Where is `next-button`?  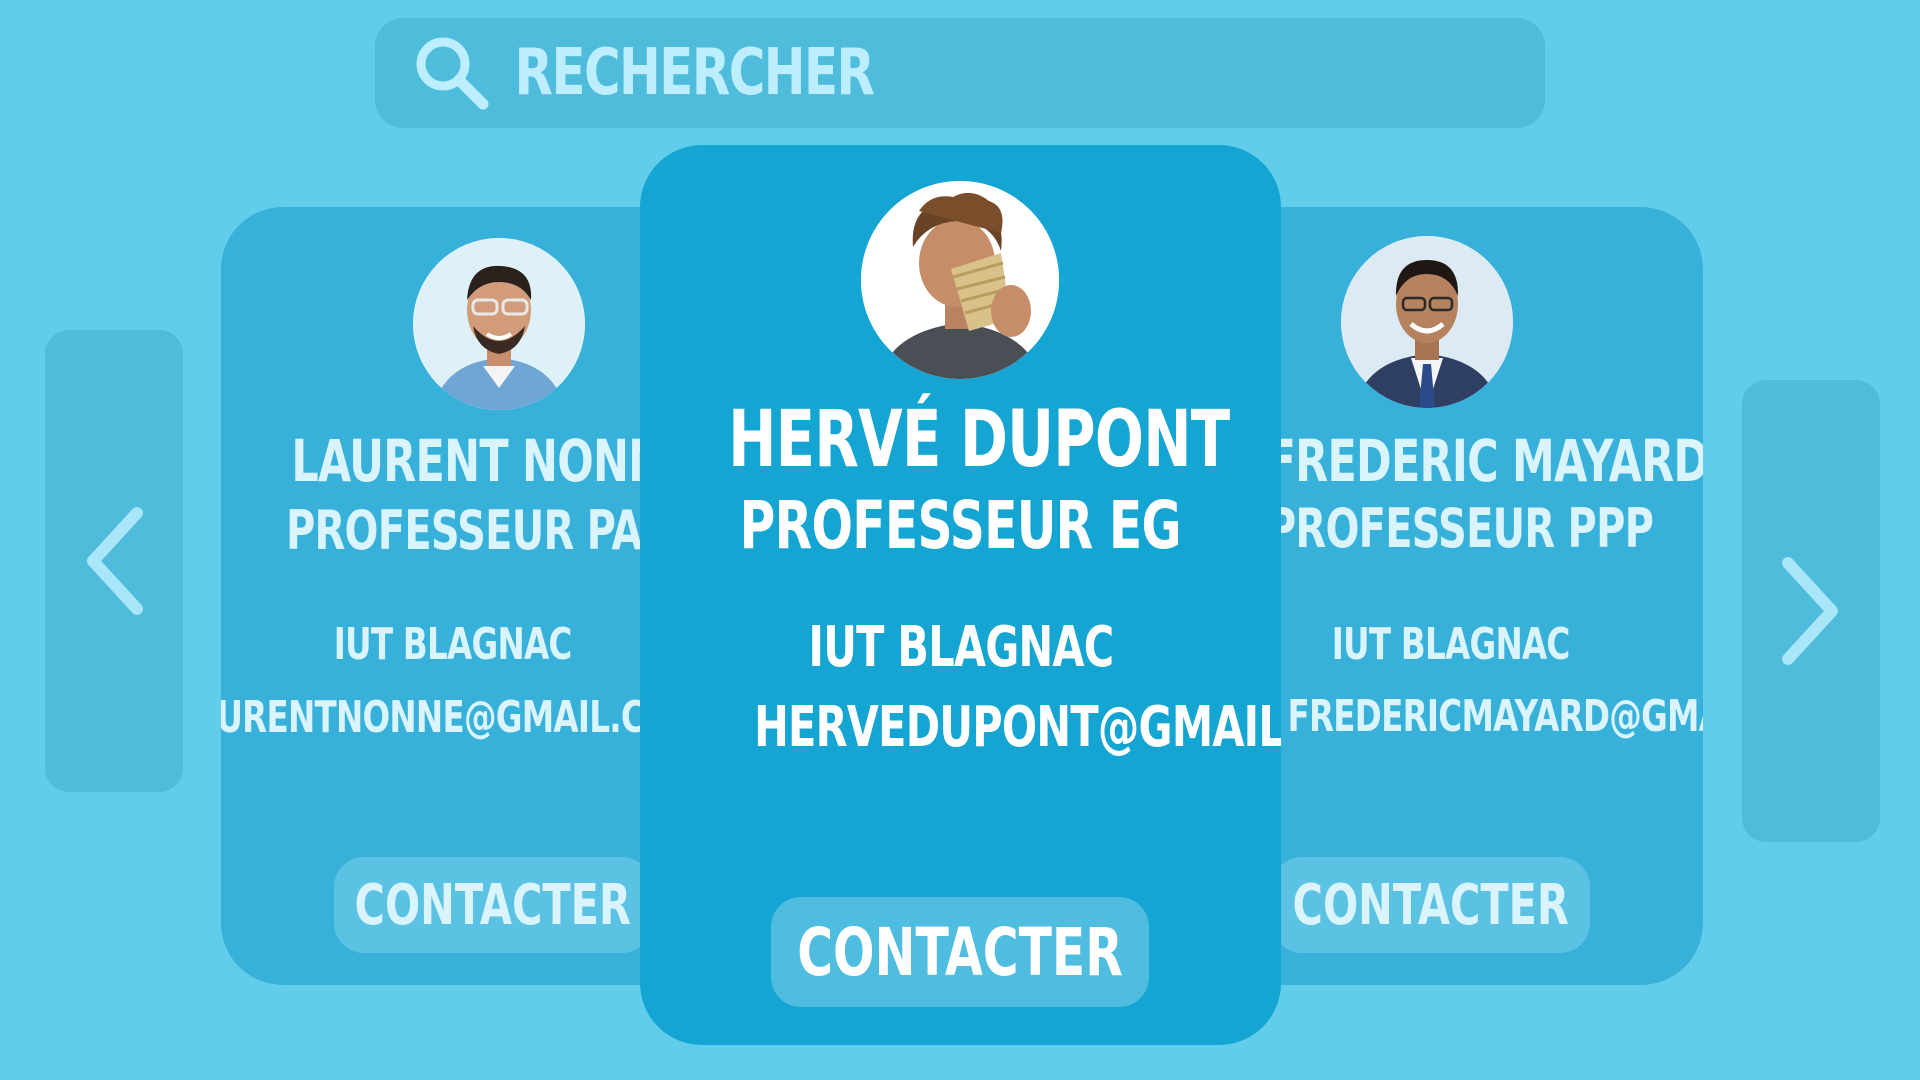
next-button is located at coordinates (1811, 611).